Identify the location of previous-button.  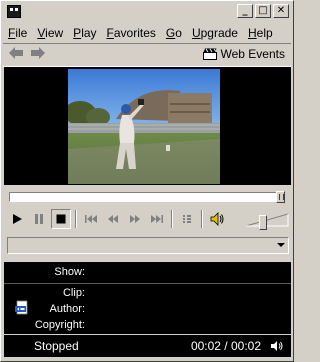
(91, 219).